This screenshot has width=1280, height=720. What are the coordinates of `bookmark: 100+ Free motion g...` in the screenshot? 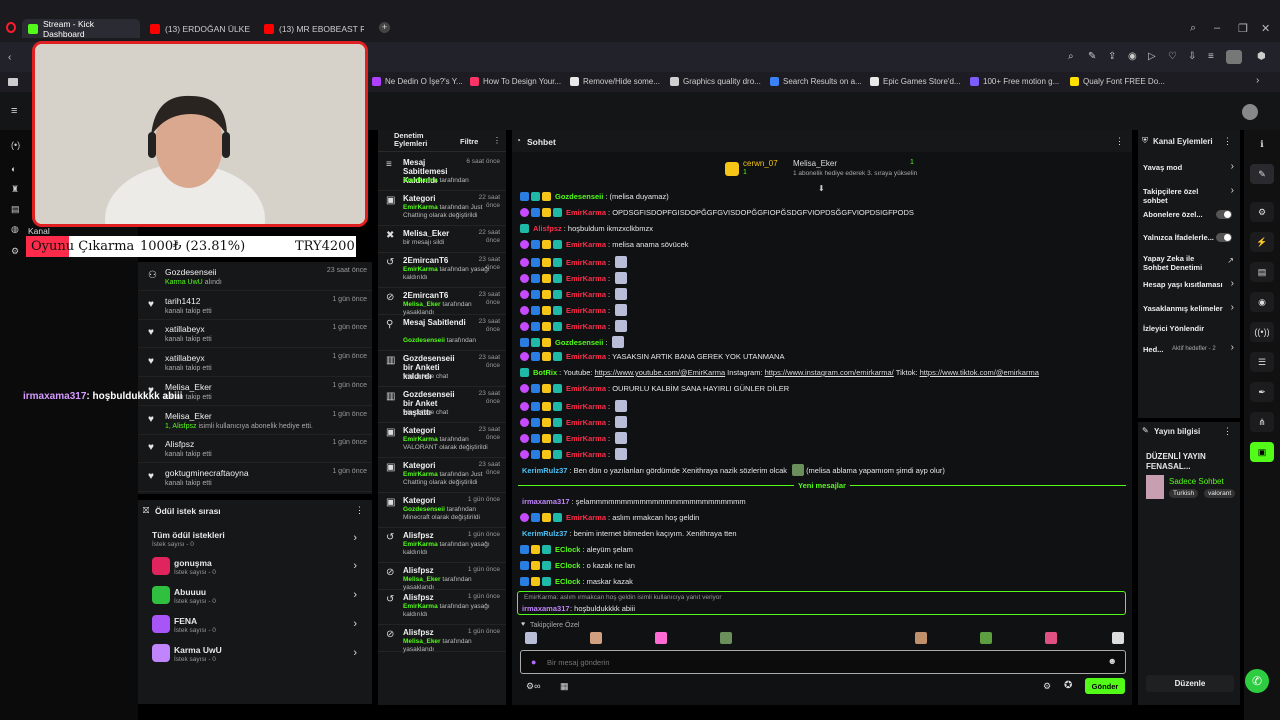 It's located at (1014, 81).